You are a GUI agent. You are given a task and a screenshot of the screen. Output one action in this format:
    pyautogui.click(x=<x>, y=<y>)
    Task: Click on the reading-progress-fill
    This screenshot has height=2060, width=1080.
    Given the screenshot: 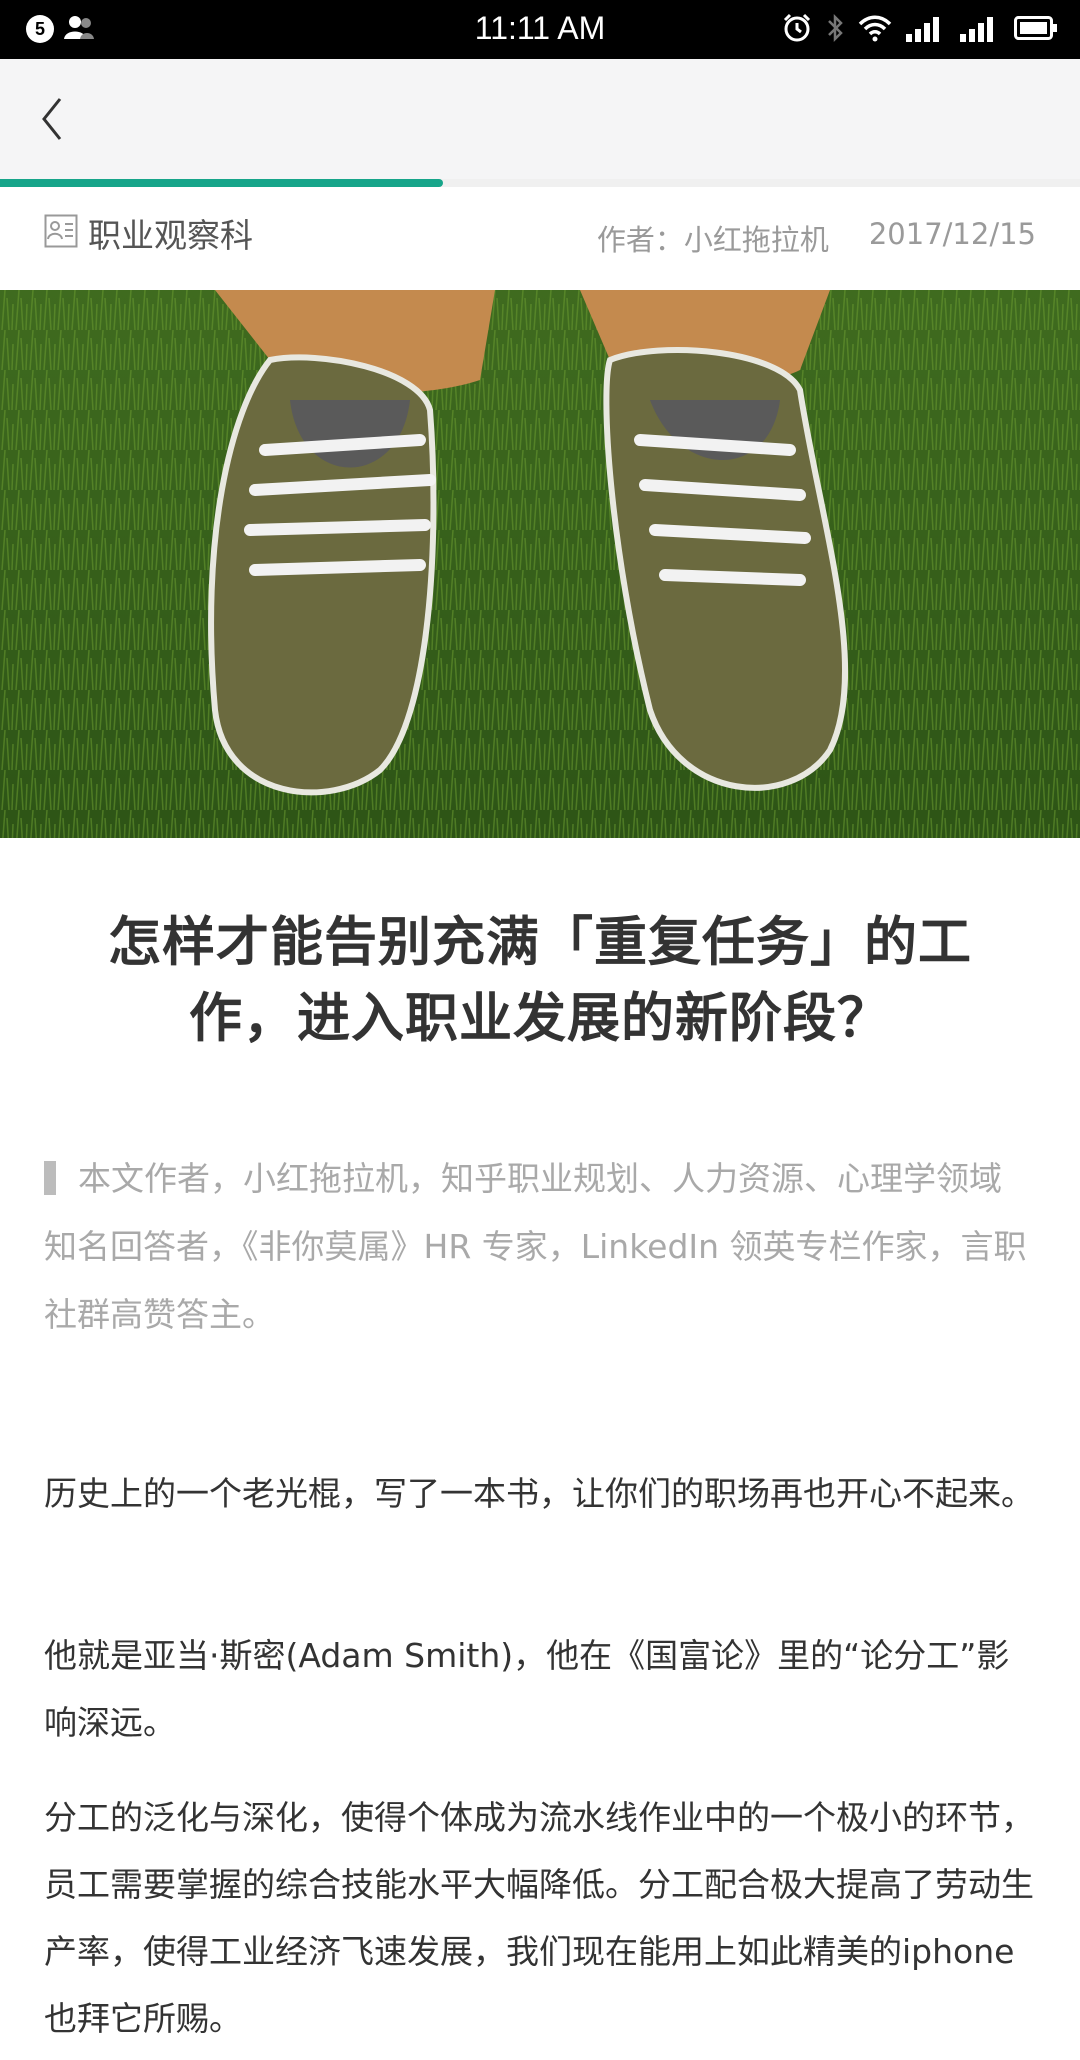 What is the action you would take?
    pyautogui.click(x=221, y=183)
    